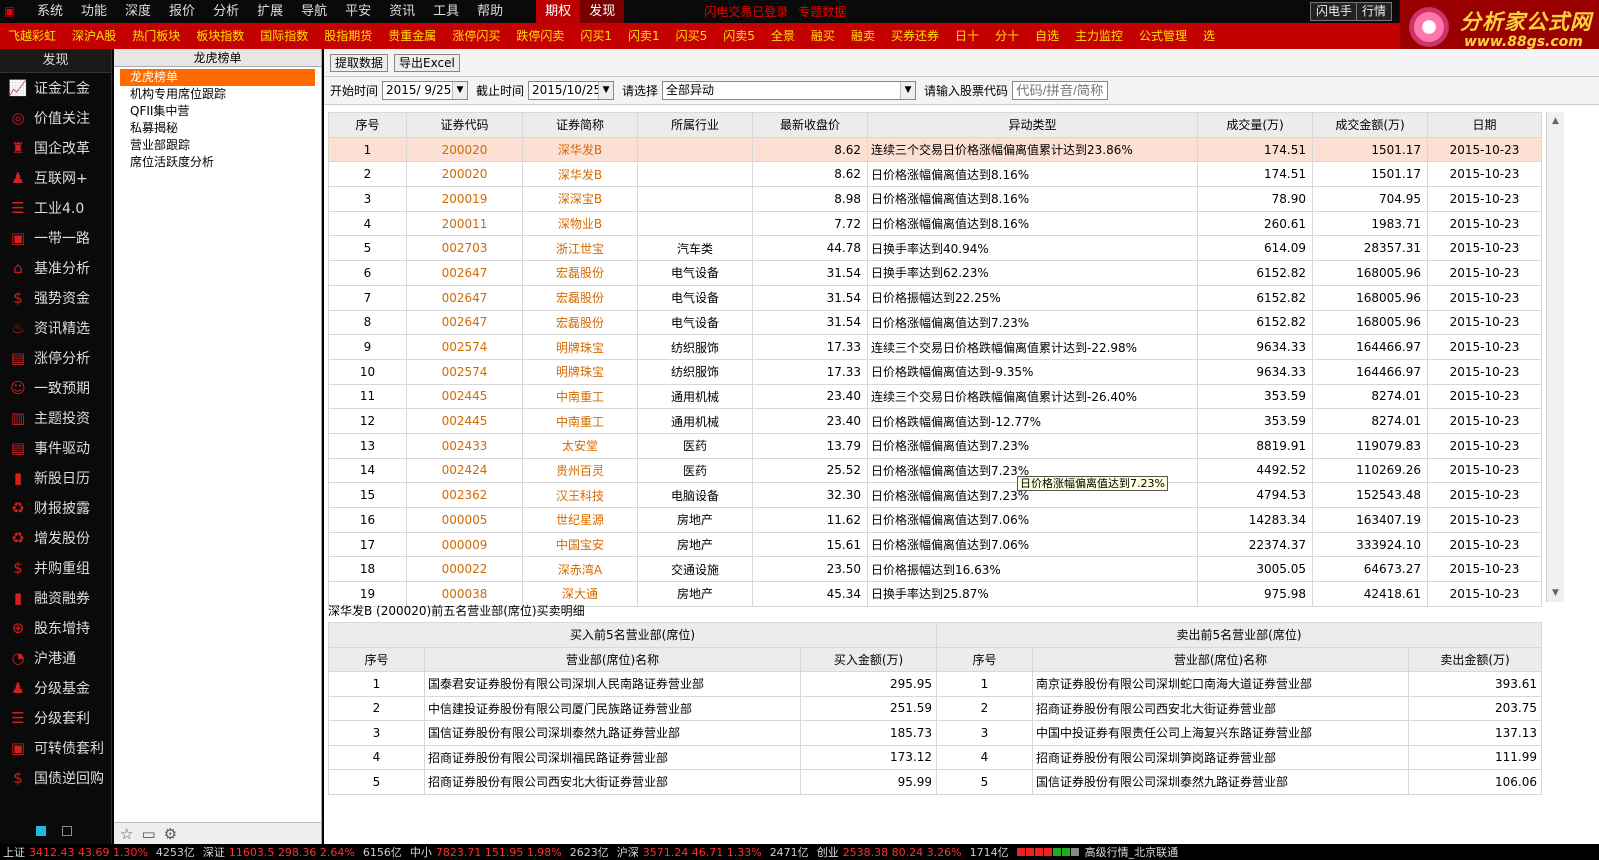  What do you see at coordinates (220, 36) in the screenshot?
I see `toolbar-item: 板块指数` at bounding box center [220, 36].